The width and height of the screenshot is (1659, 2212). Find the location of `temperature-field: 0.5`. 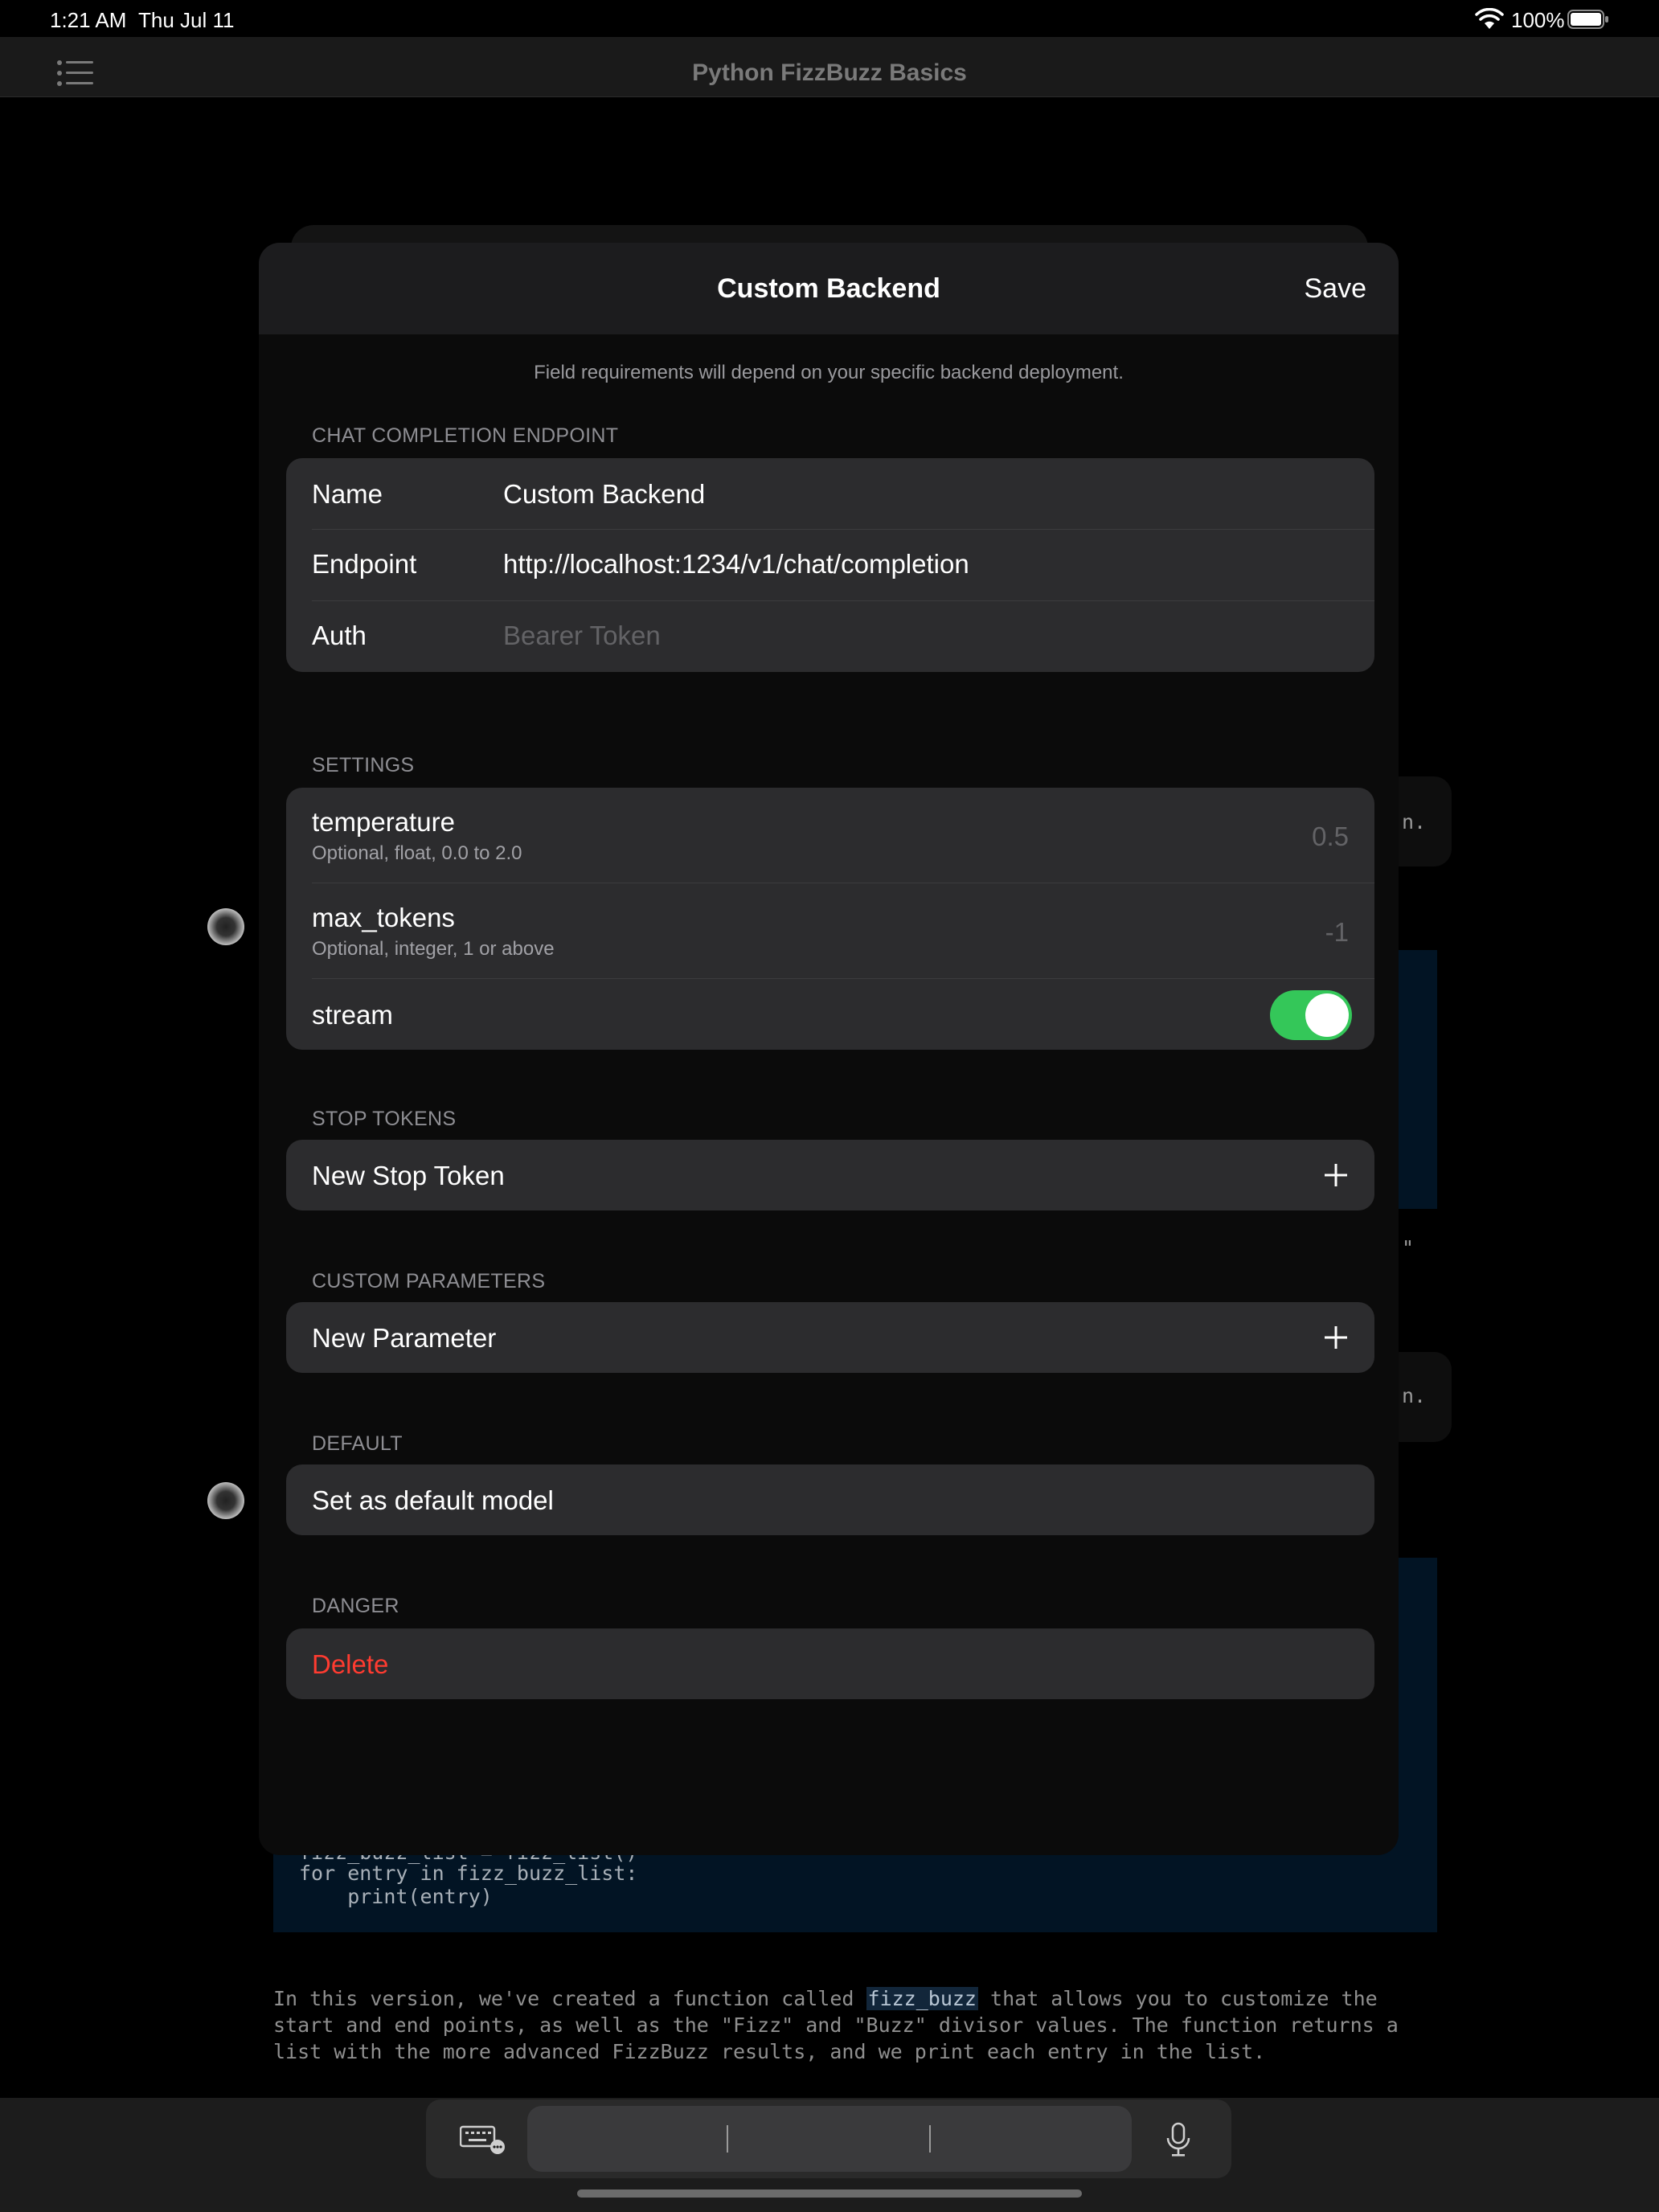

temperature-field: 0.5 is located at coordinates (1330, 836).